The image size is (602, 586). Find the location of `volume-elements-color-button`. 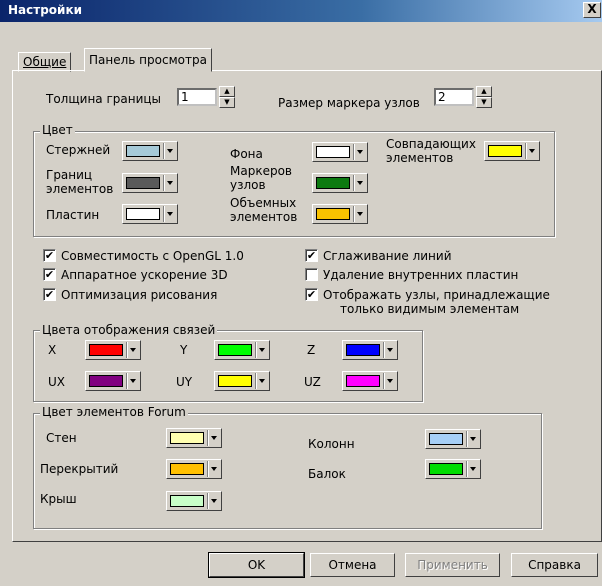

volume-elements-color-button is located at coordinates (340, 214).